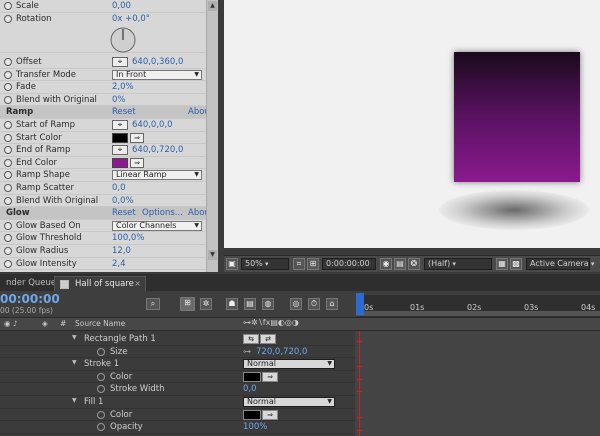  I want to click on zoom-dropdown: 50%, so click(265, 264).